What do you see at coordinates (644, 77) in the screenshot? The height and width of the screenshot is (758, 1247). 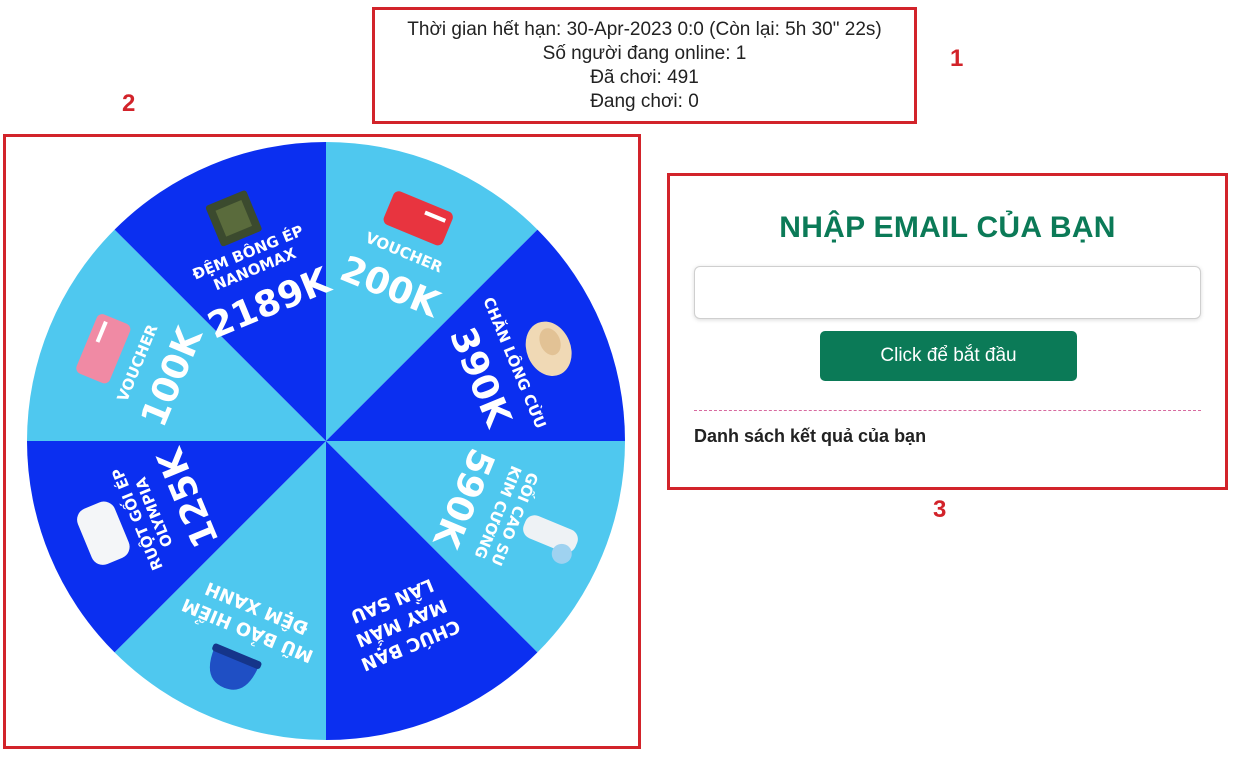 I see `played-count-text: Đã chơi: 491` at bounding box center [644, 77].